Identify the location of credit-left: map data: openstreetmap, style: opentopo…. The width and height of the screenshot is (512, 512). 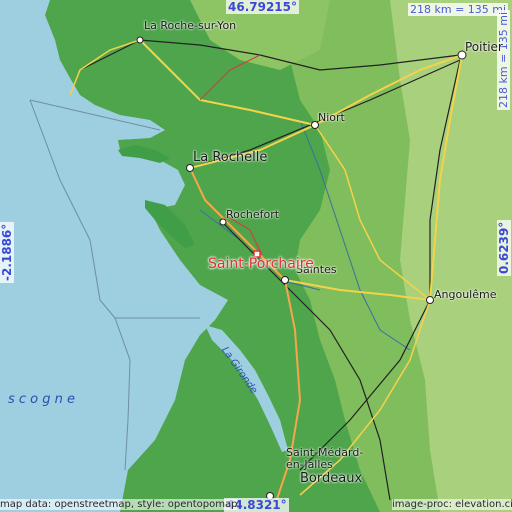
(119, 504).